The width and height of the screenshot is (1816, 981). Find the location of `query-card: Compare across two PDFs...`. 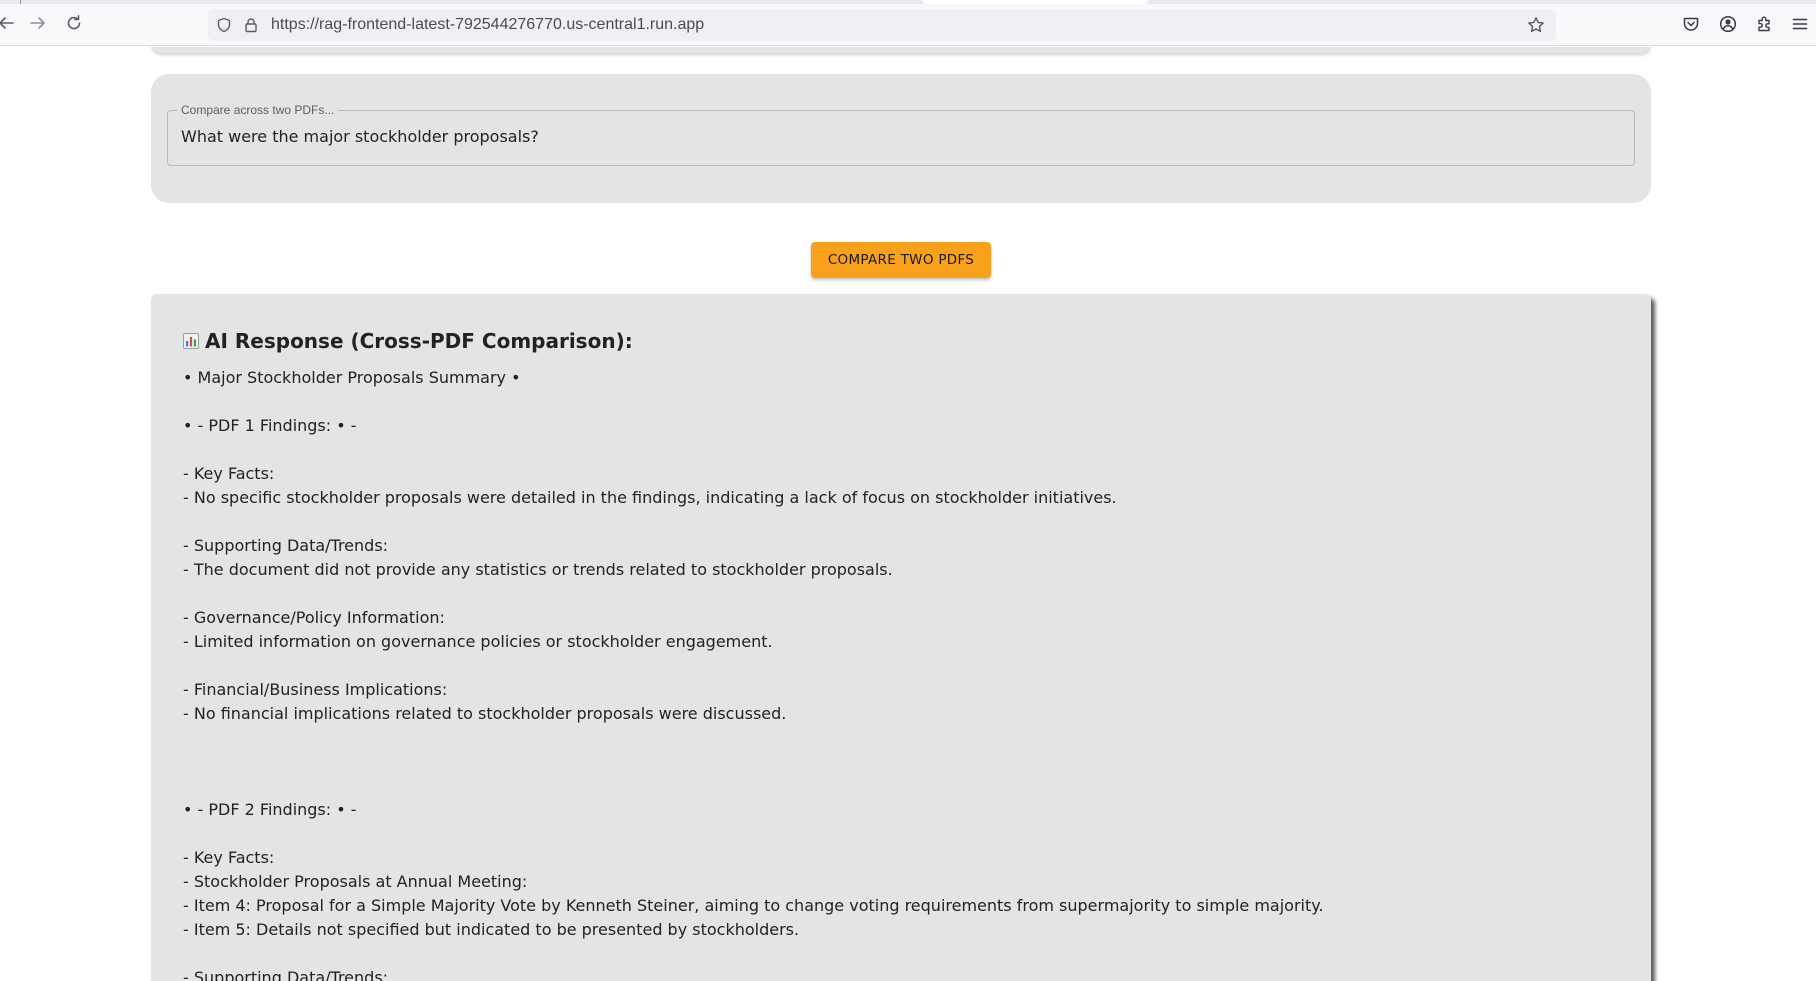

query-card: Compare across two PDFs... is located at coordinates (901, 138).